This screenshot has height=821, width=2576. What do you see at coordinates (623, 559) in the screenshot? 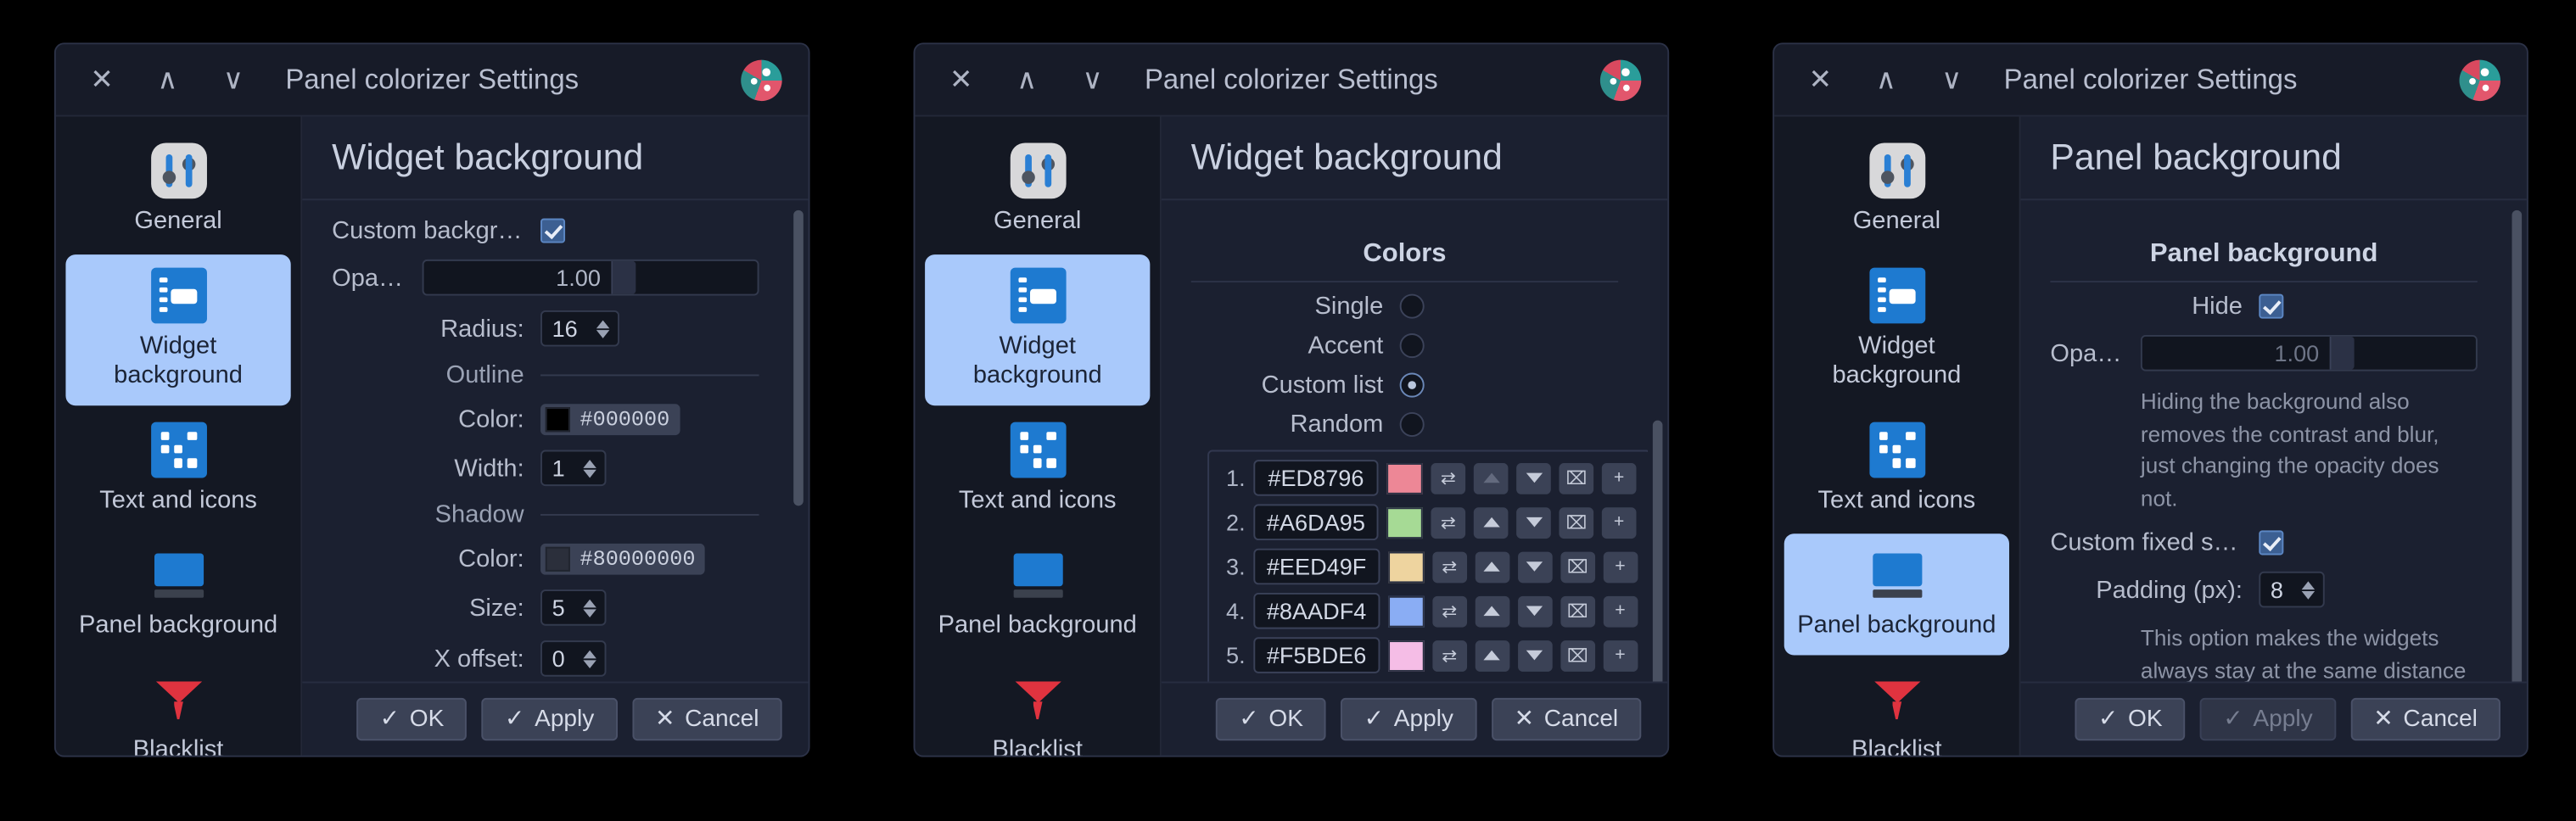
I see `shadow-color-button: #80000000` at bounding box center [623, 559].